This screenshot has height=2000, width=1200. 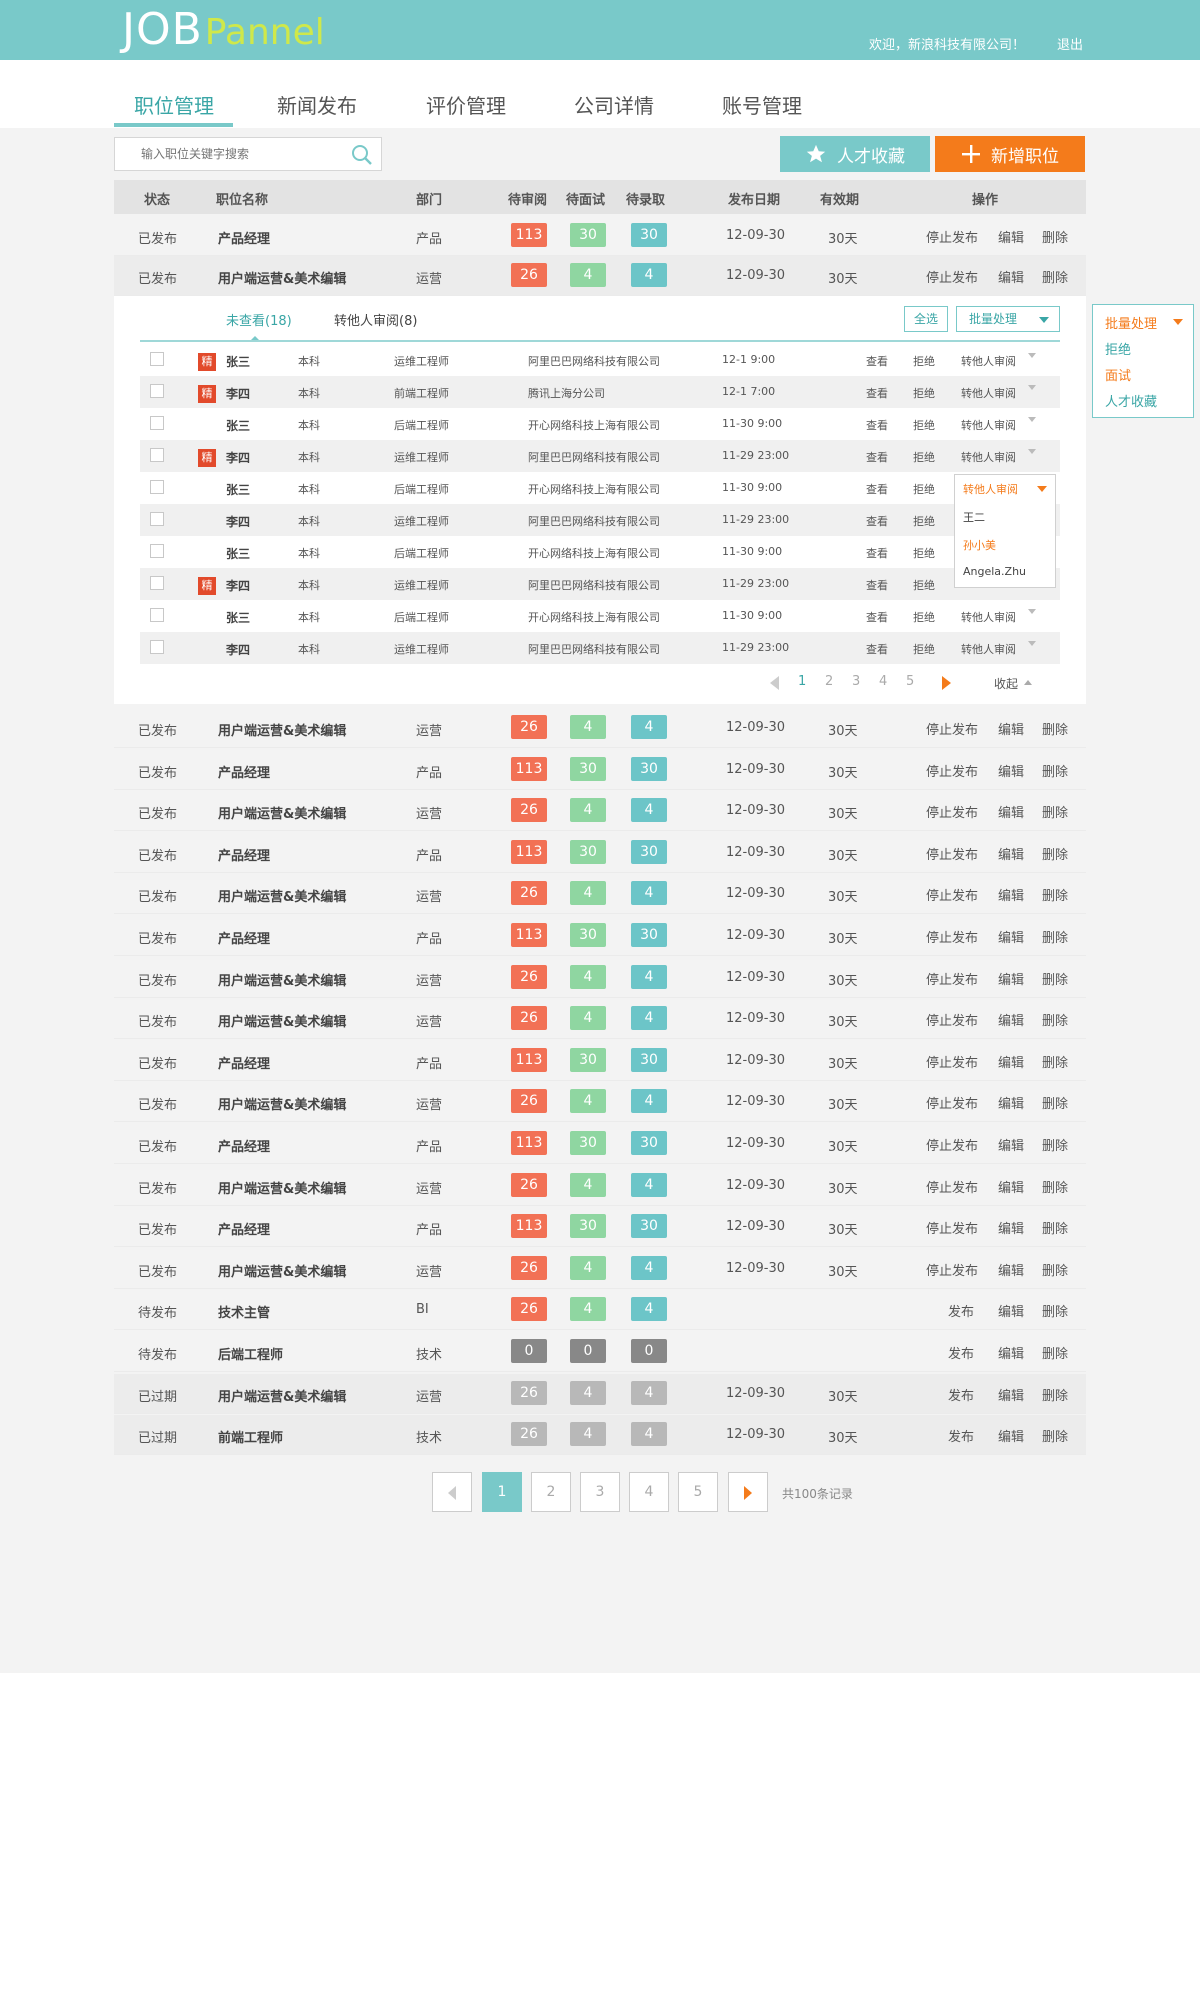 I want to click on side-batch-head: 批量处理, so click(x=1144, y=322).